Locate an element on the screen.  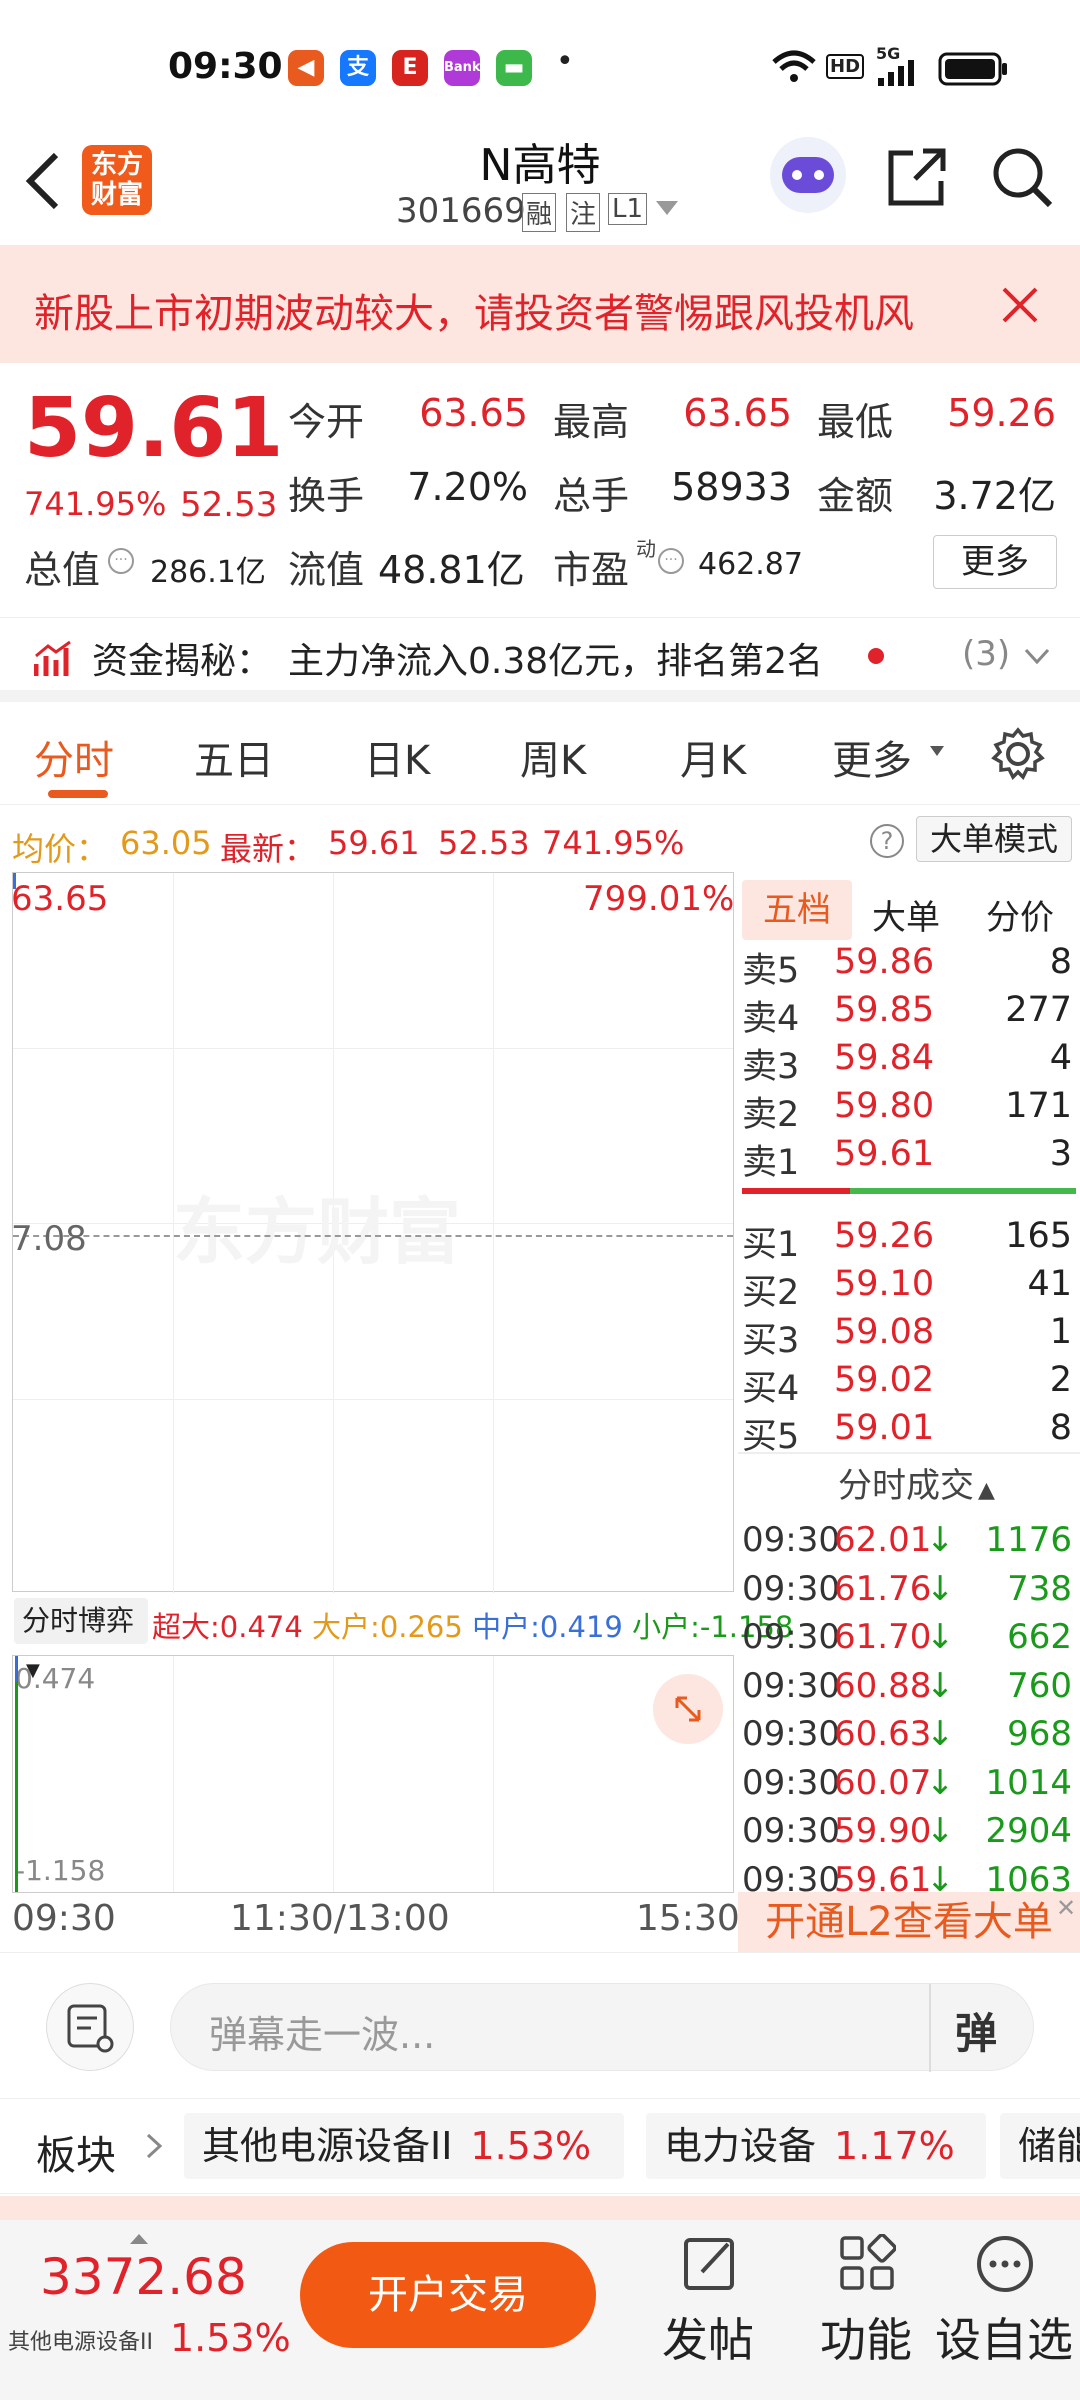
expand-up-icon is located at coordinates (139, 2239).